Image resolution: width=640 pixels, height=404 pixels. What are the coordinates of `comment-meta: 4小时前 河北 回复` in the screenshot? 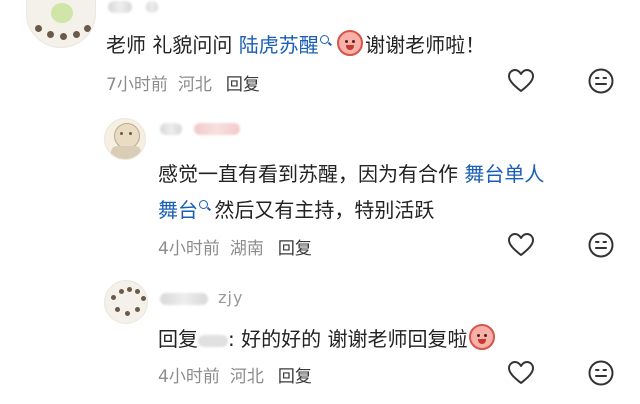 It's located at (235, 374).